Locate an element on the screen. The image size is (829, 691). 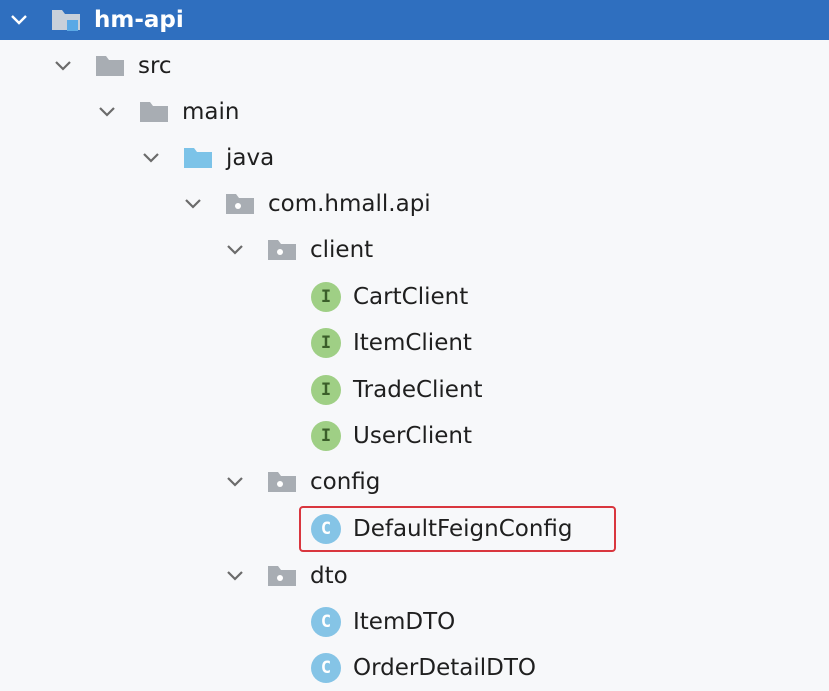
tree-node-label: java is located at coordinates (250, 158).